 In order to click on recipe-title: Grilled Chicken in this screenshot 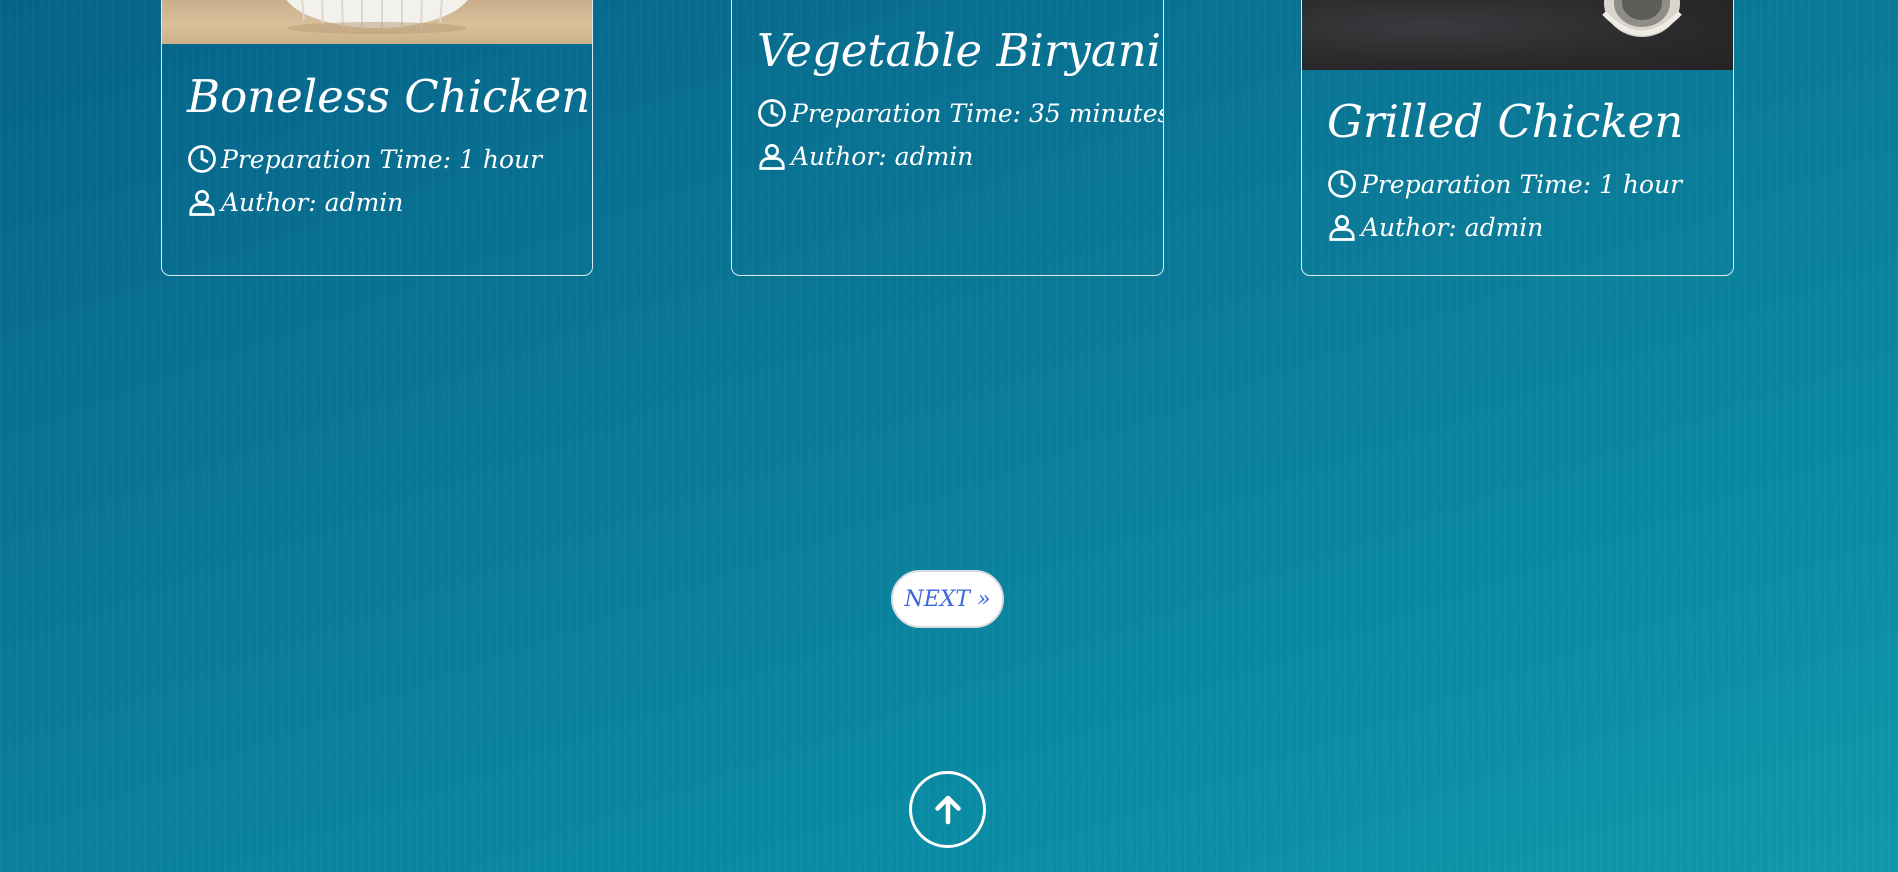, I will do `click(1505, 121)`.